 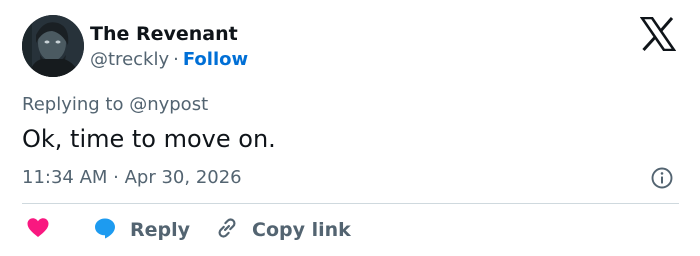 What do you see at coordinates (129, 59) in the screenshot?
I see `author-handle: @treckly` at bounding box center [129, 59].